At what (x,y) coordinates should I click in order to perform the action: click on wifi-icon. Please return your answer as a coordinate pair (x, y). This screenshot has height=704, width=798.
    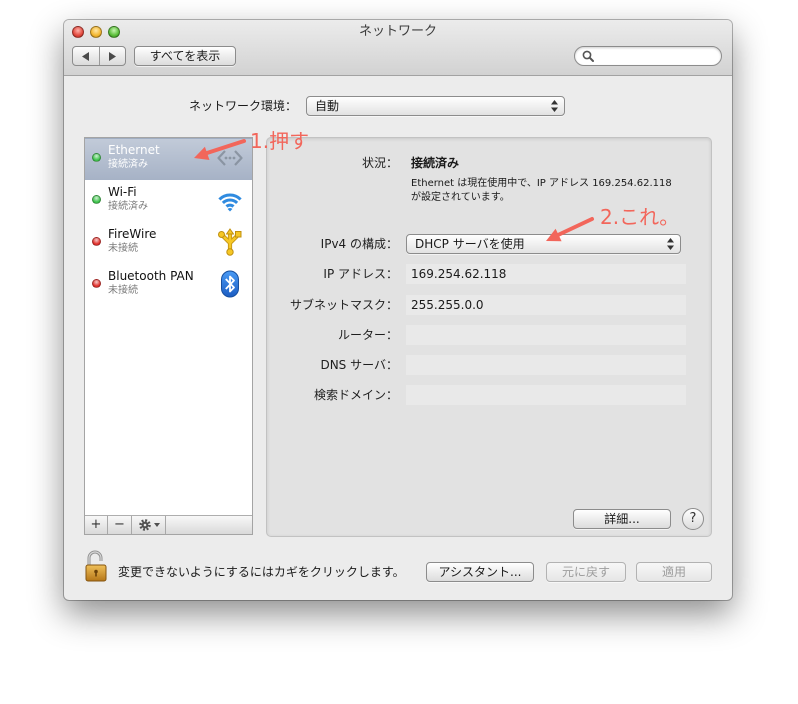
    Looking at the image, I should click on (230, 202).